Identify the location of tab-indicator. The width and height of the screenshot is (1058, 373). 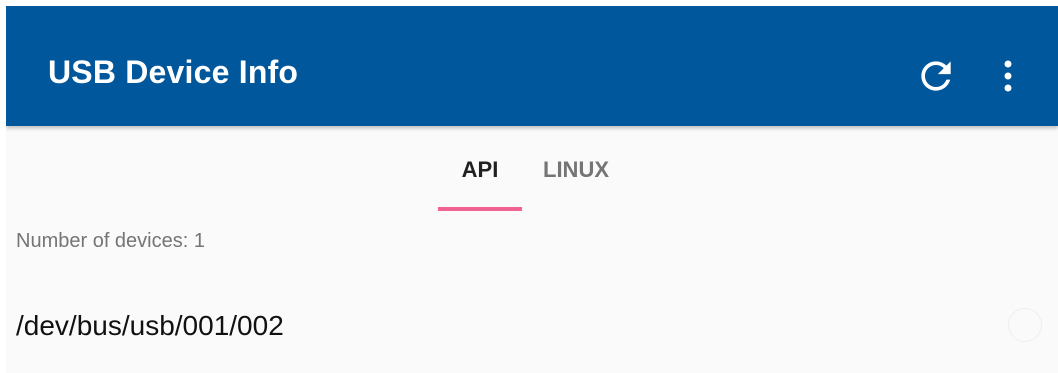
(480, 209).